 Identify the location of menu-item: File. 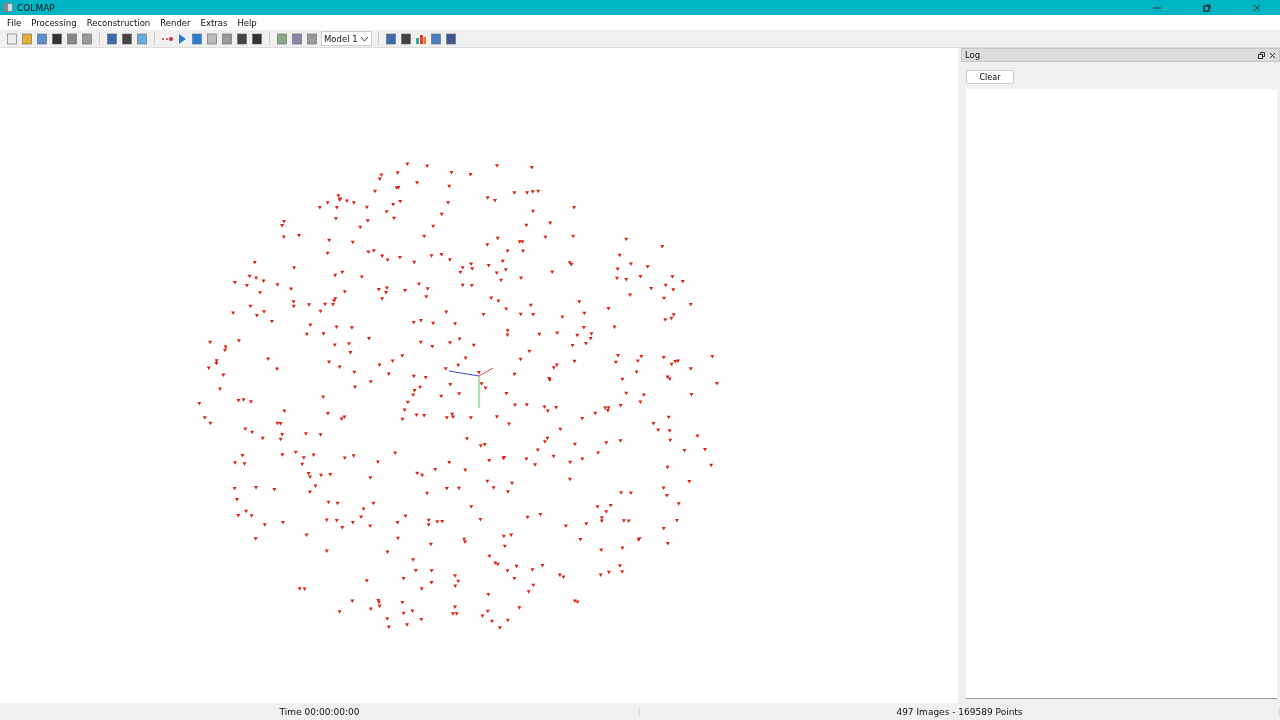
(14, 22).